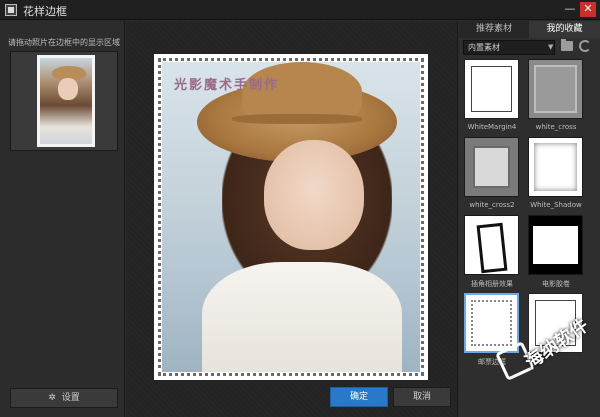  What do you see at coordinates (484, 47) in the screenshot?
I see `material-source-value: 内置素材` at bounding box center [484, 47].